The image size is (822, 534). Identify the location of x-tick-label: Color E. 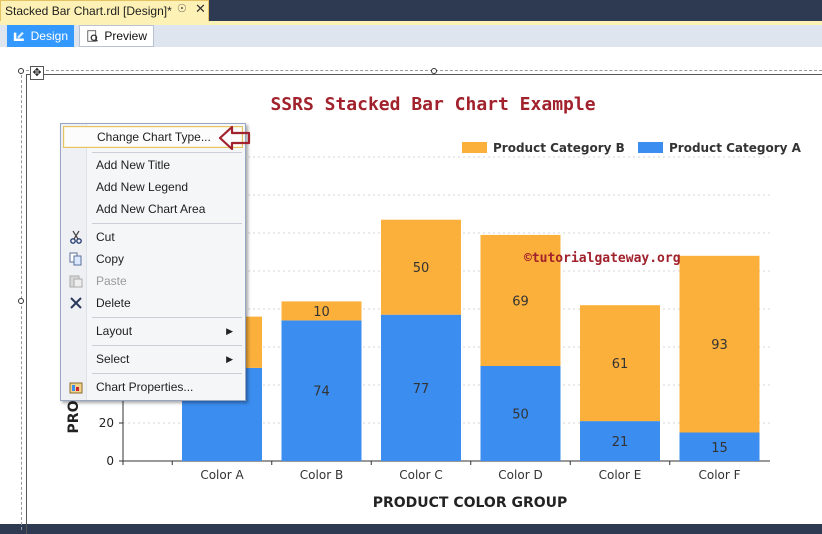
(620, 475).